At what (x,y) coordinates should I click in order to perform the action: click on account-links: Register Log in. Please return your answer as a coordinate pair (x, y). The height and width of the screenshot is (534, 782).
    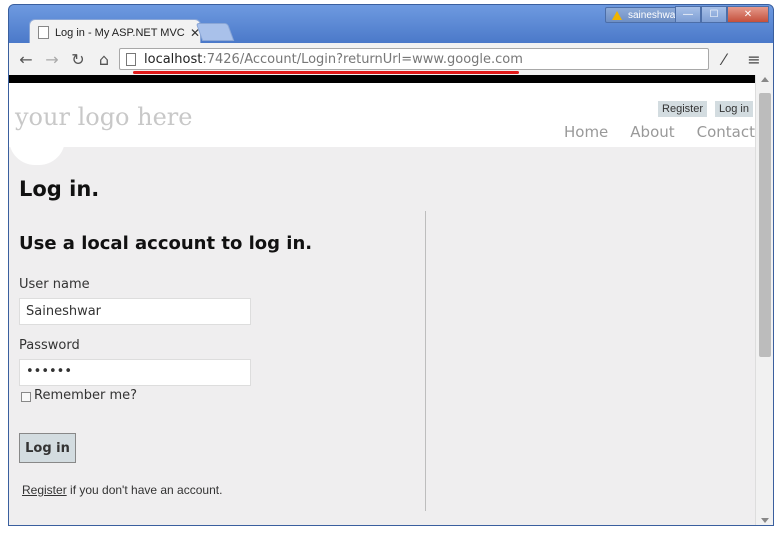
    Looking at the image, I should click on (705, 109).